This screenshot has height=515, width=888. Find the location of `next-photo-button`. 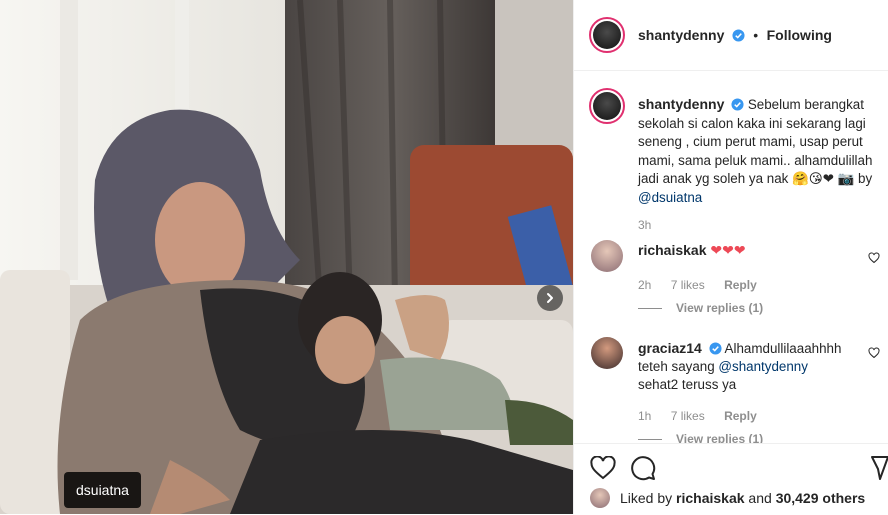

next-photo-button is located at coordinates (550, 298).